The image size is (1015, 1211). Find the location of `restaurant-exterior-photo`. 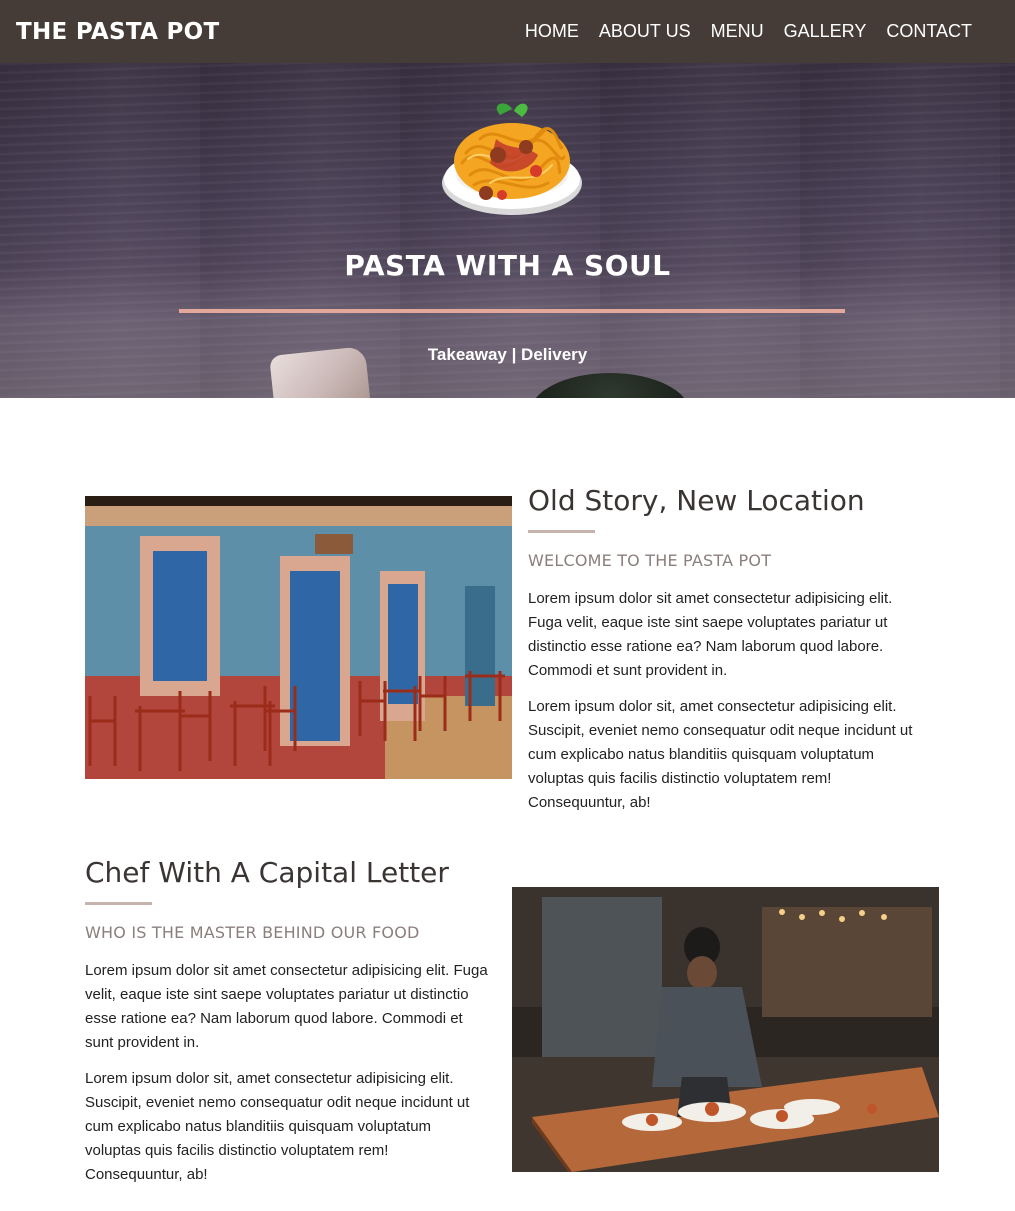

restaurant-exterior-photo is located at coordinates (298, 637).